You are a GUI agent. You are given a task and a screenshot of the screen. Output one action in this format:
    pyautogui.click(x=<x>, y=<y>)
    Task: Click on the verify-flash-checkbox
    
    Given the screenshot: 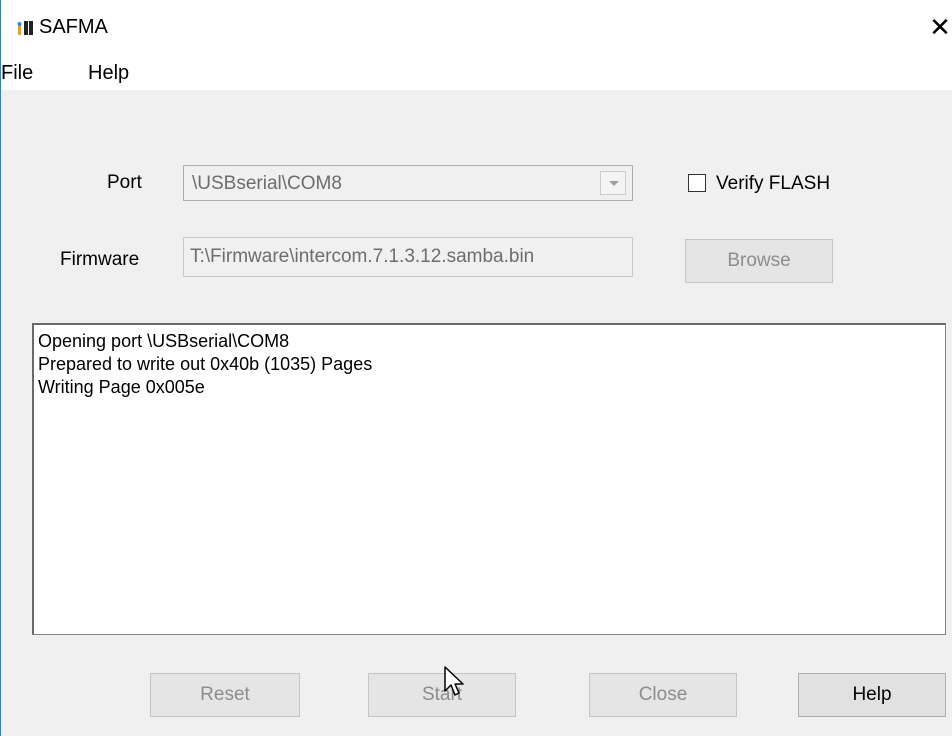 What is the action you would take?
    pyautogui.click(x=697, y=183)
    